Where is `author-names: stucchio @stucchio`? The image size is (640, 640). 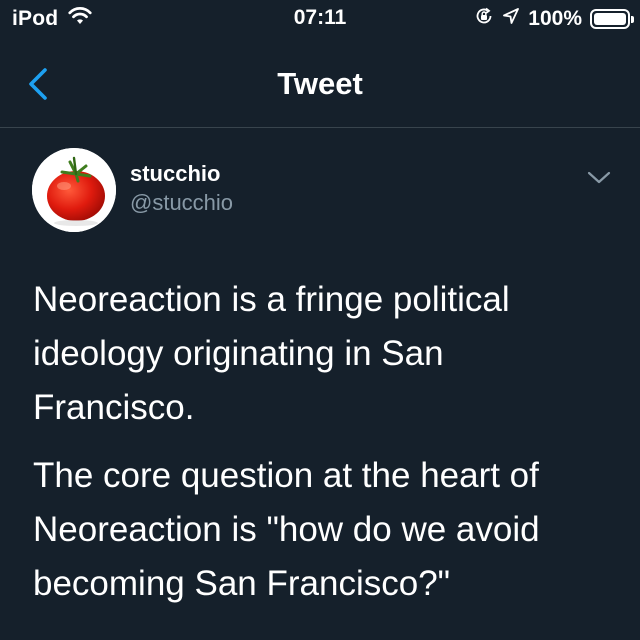
author-names: stucchio @stucchio is located at coordinates (181, 189).